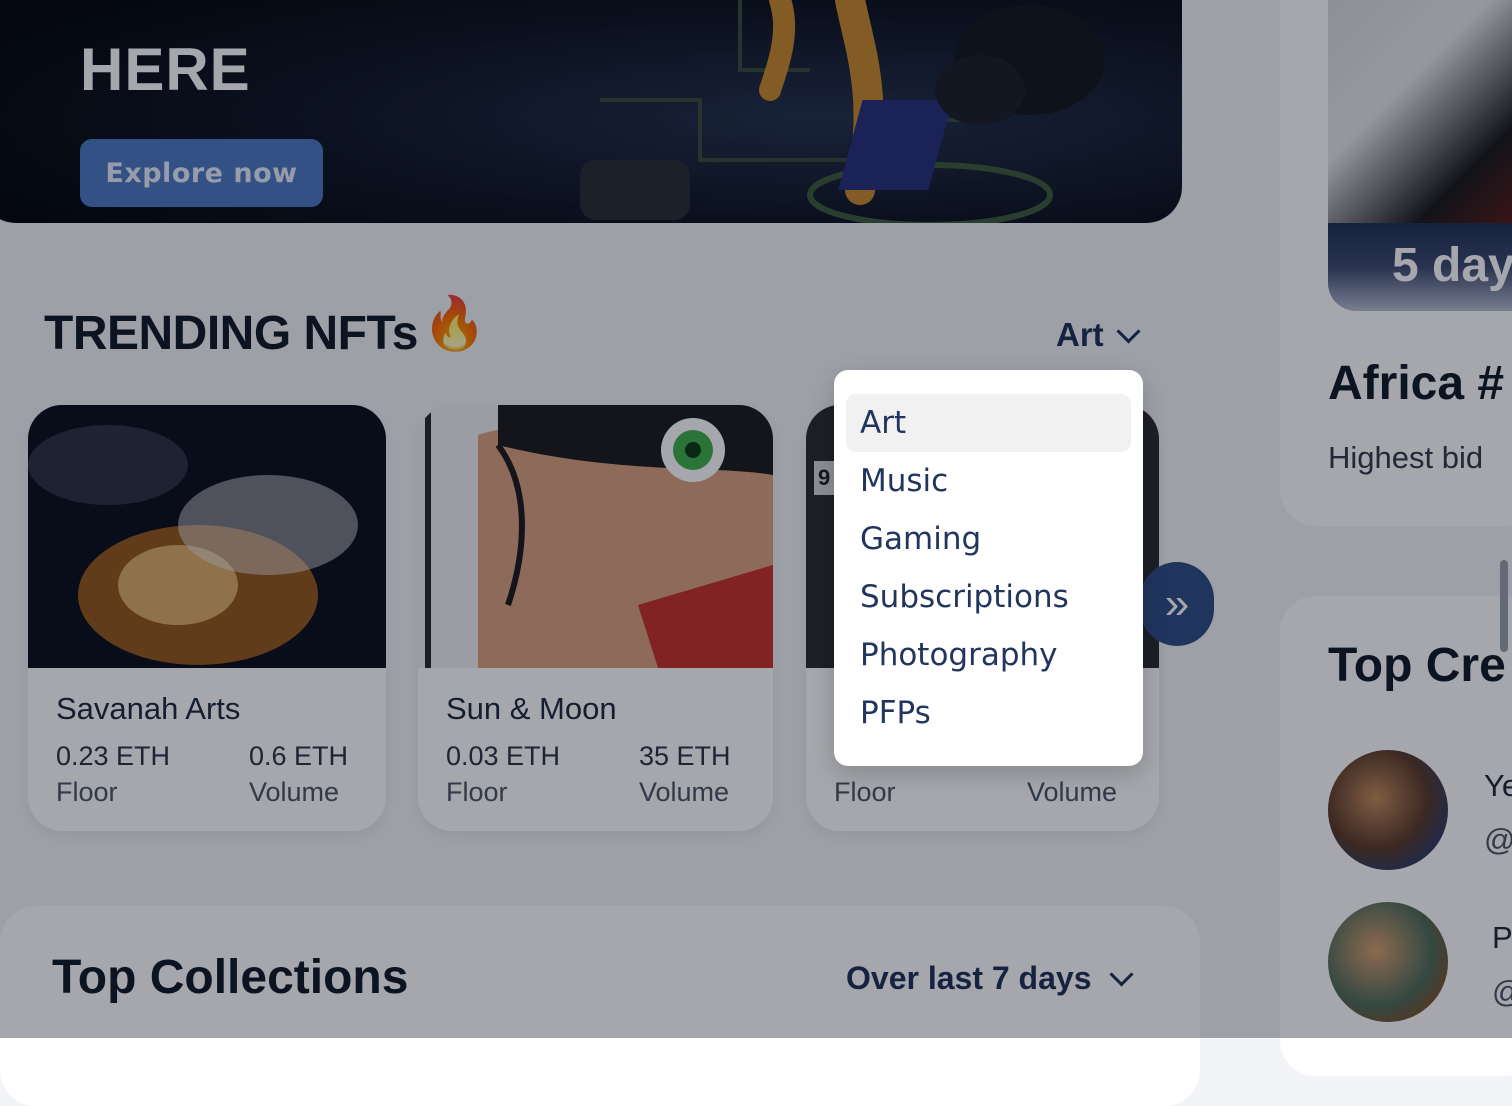 Image resolution: width=1512 pixels, height=1106 pixels. What do you see at coordinates (988, 713) in the screenshot?
I see `dropdown-option-pfps: PFPs` at bounding box center [988, 713].